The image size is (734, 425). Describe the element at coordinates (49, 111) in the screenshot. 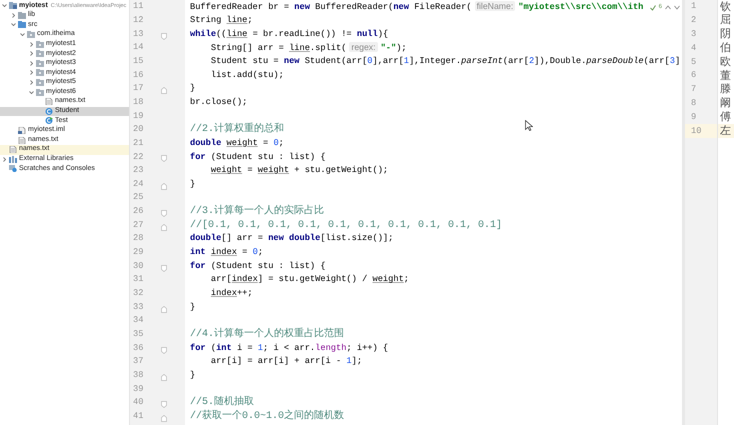

I see `class-icon` at that location.